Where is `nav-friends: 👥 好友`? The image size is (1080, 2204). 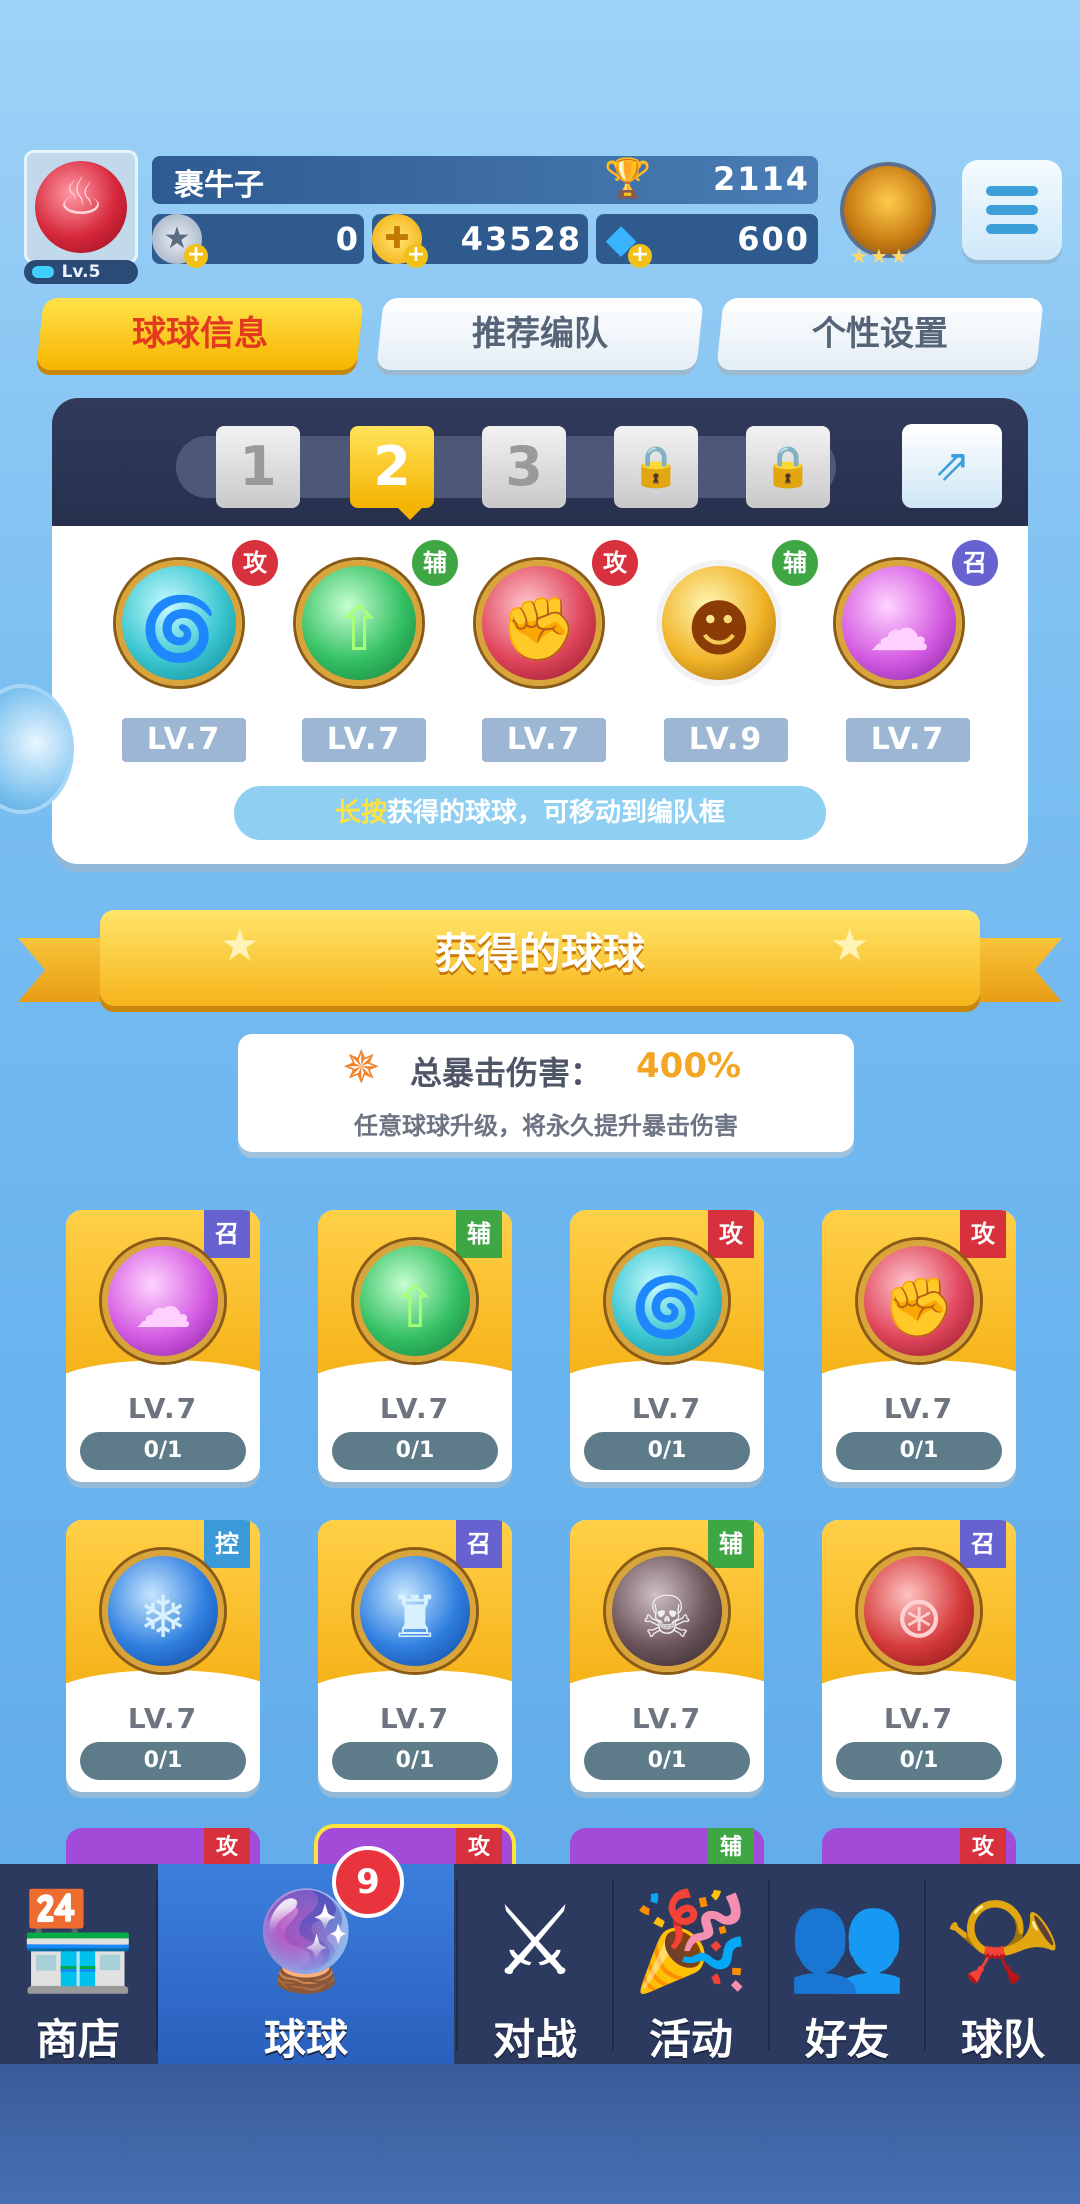
nav-friends: 👥 好友 is located at coordinates (847, 1964).